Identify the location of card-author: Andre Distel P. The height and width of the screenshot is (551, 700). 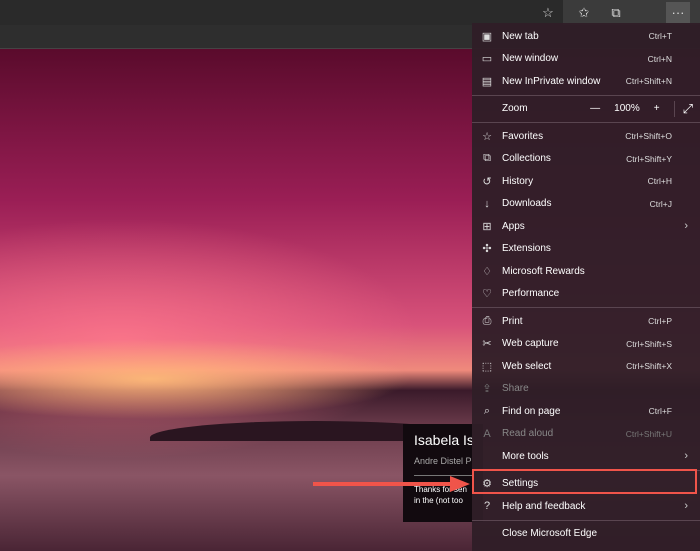
(443, 461).